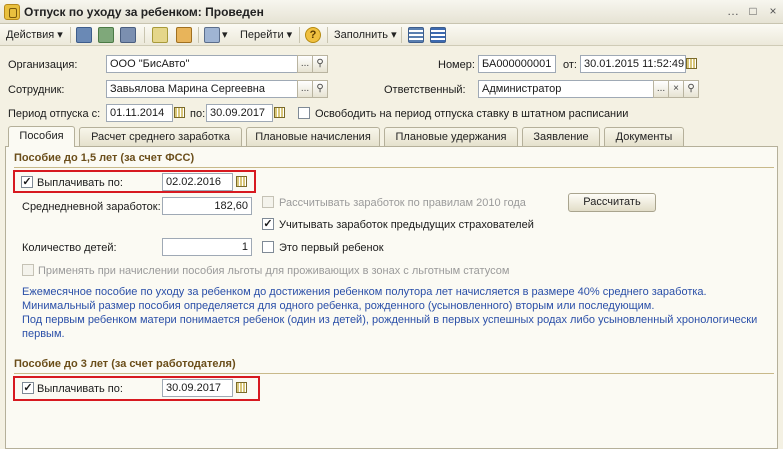  Describe the element at coordinates (80, 389) in the screenshot. I see `pay-until-3-label: Выплачивать по:` at that location.